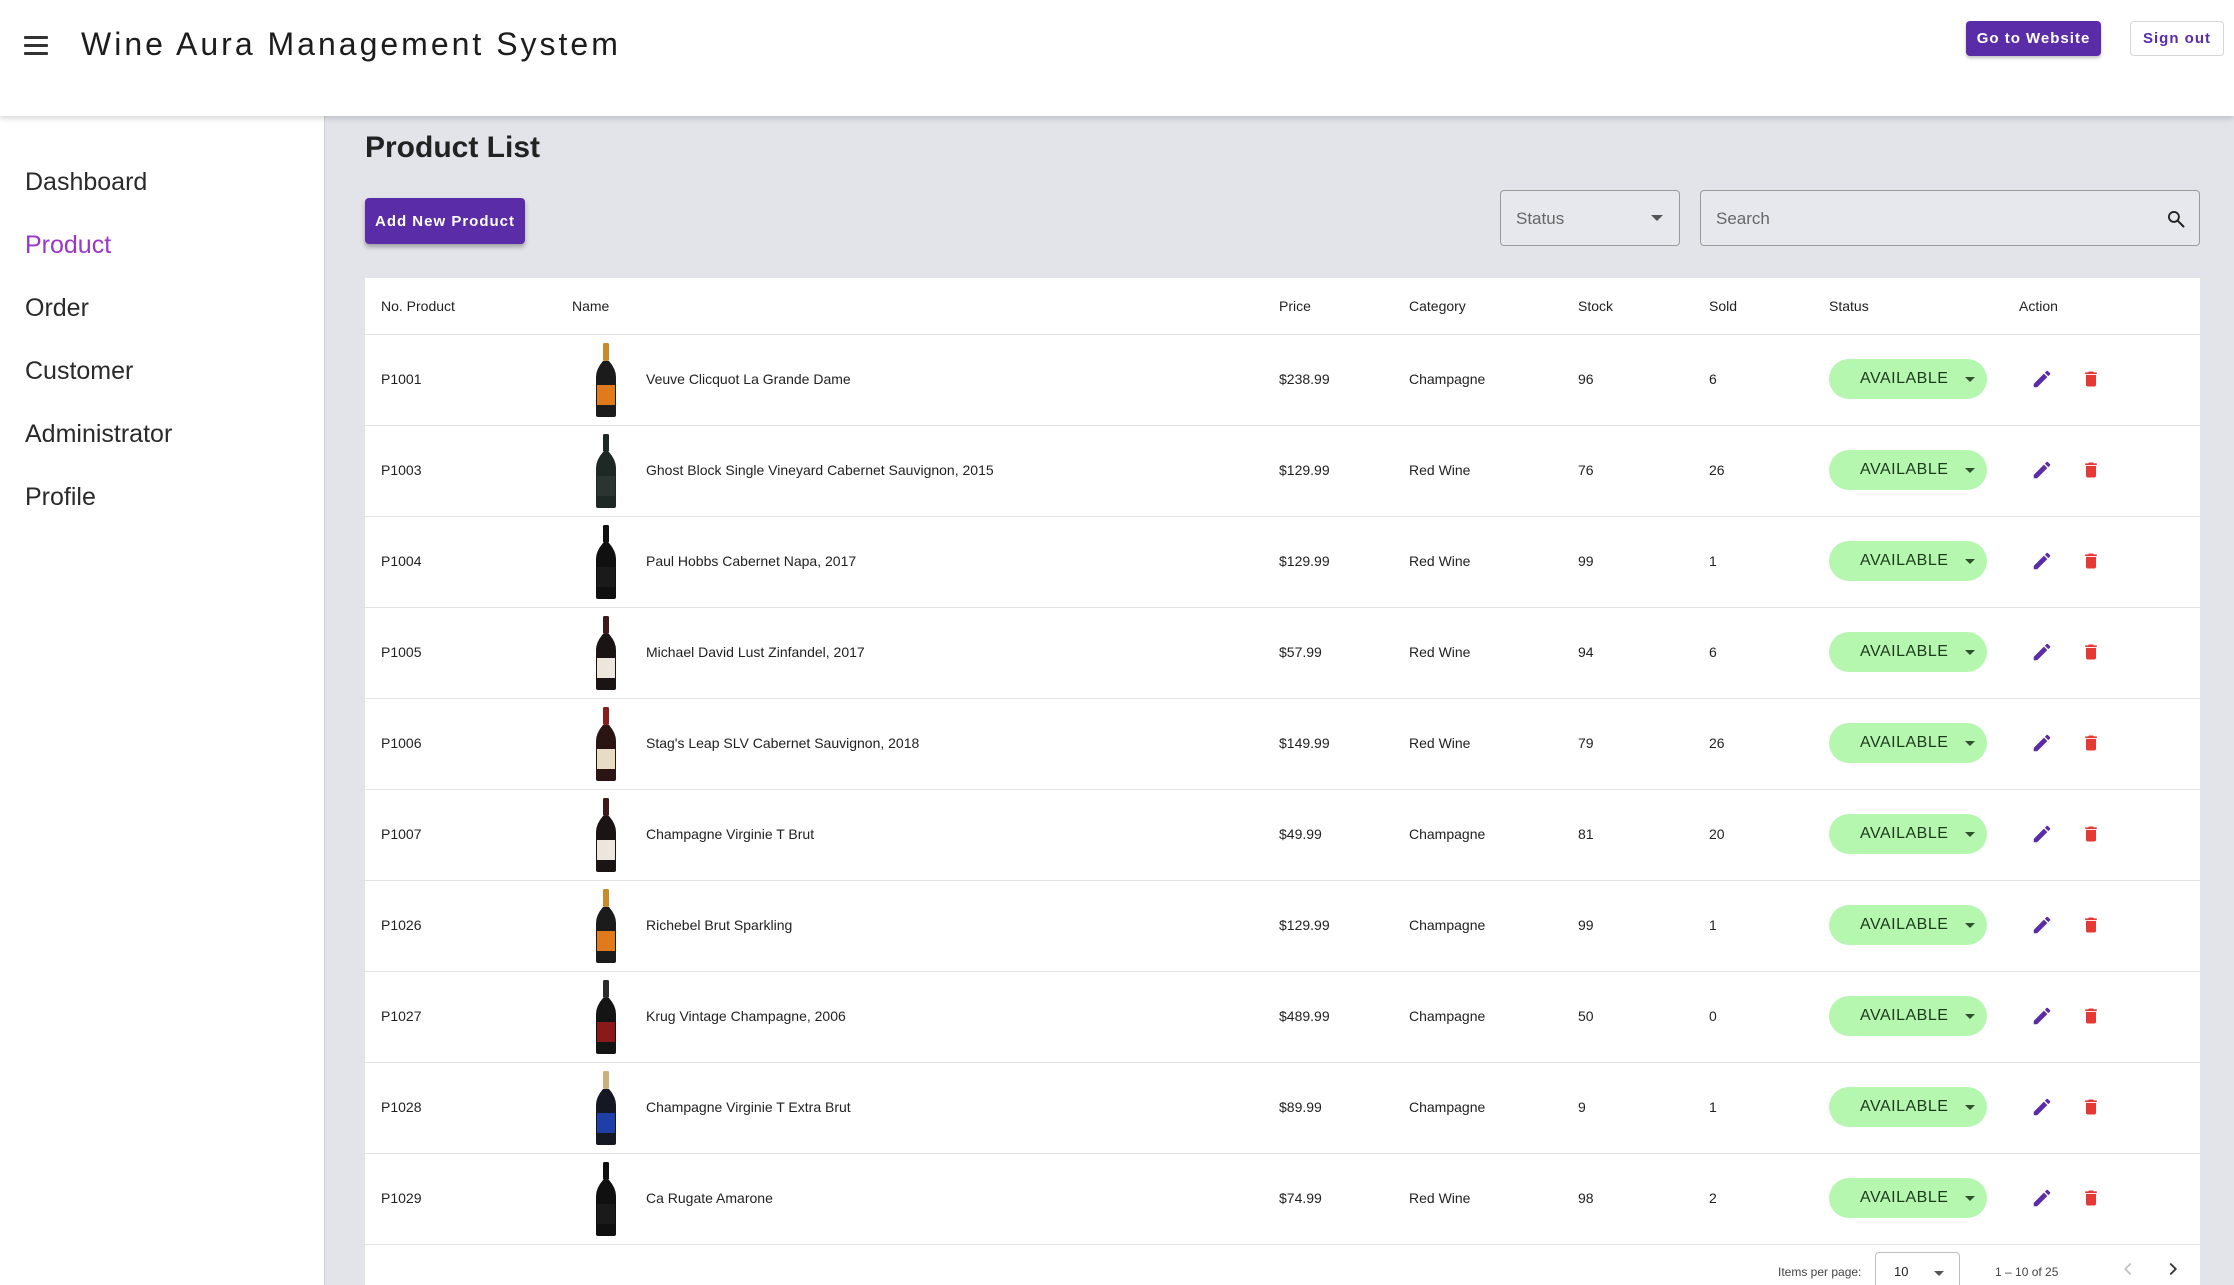  I want to click on next-page-icon, so click(2173, 1269).